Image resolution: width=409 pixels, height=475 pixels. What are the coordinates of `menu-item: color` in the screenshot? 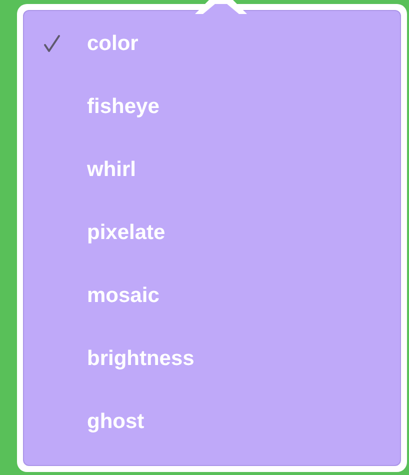 It's located at (212, 43).